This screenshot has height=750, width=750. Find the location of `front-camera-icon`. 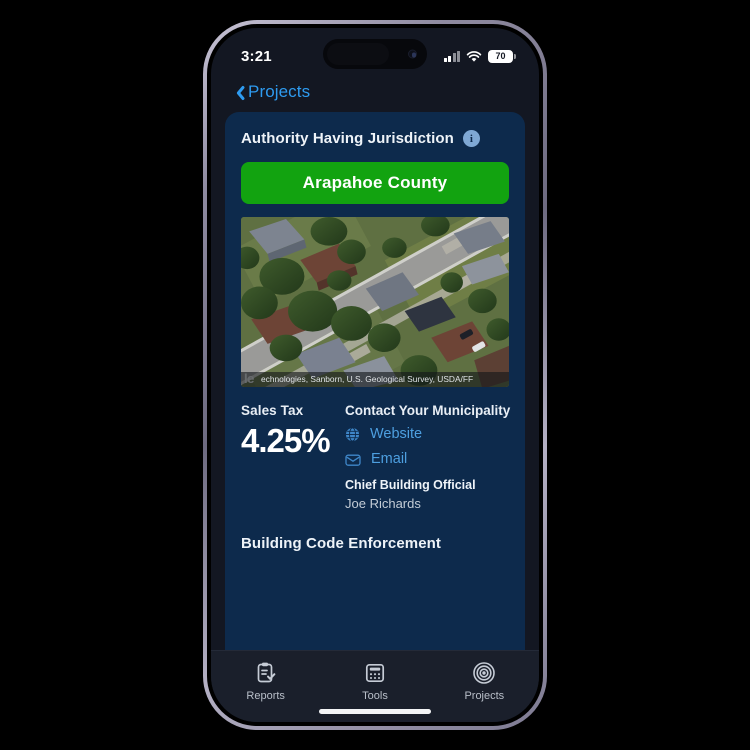

front-camera-icon is located at coordinates (412, 54).